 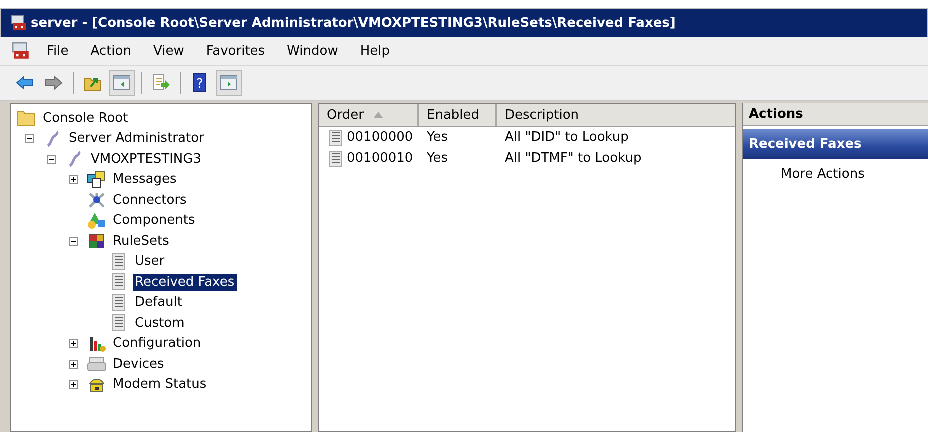 I want to click on tree-item: User, so click(x=150, y=261).